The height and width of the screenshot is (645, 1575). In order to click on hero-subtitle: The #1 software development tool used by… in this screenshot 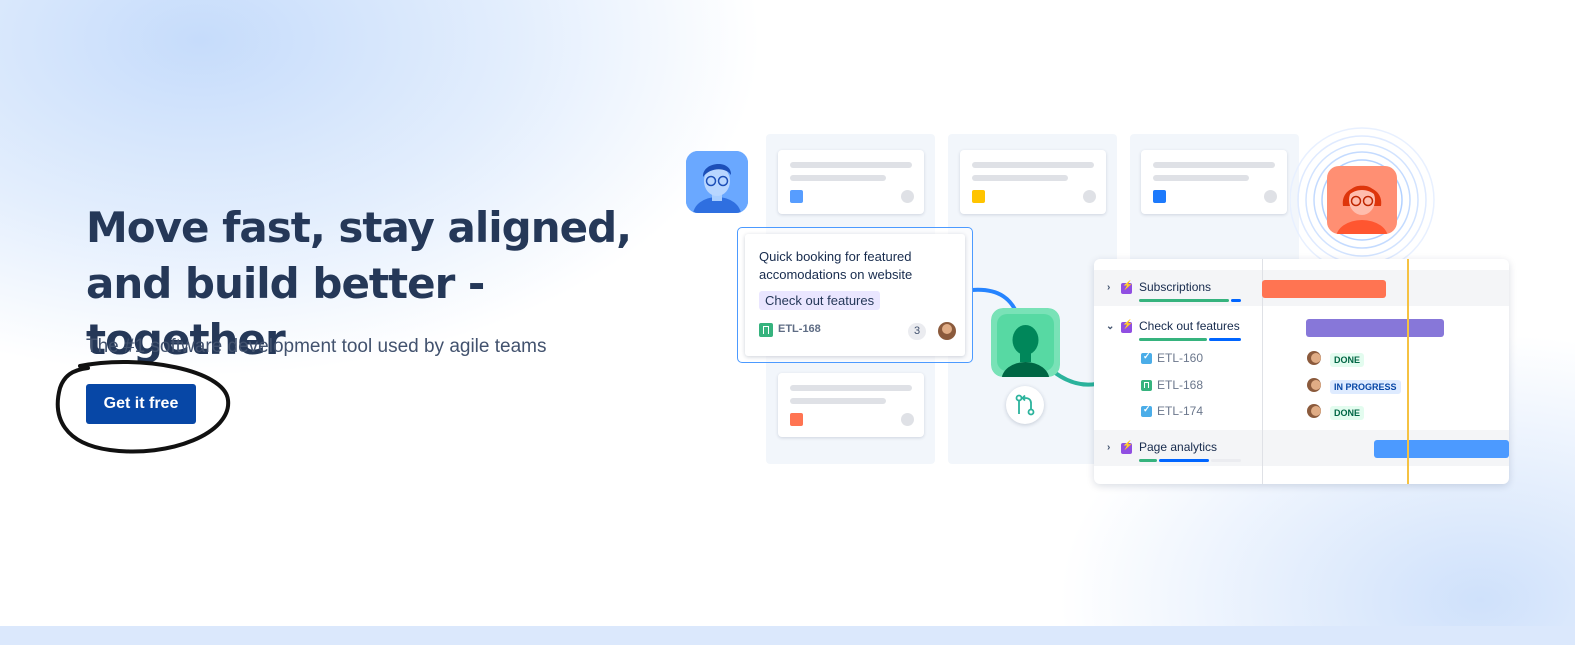, I will do `click(316, 346)`.